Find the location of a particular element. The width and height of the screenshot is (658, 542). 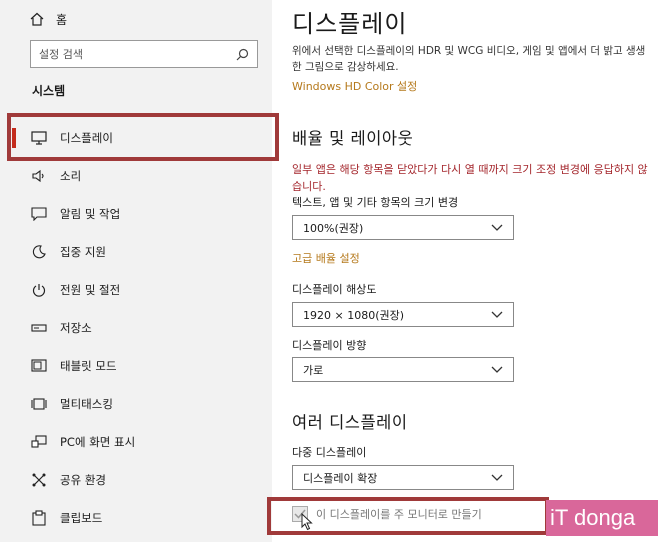

sidebar-item-notifications: 알림 및 작업 is located at coordinates (145, 214).